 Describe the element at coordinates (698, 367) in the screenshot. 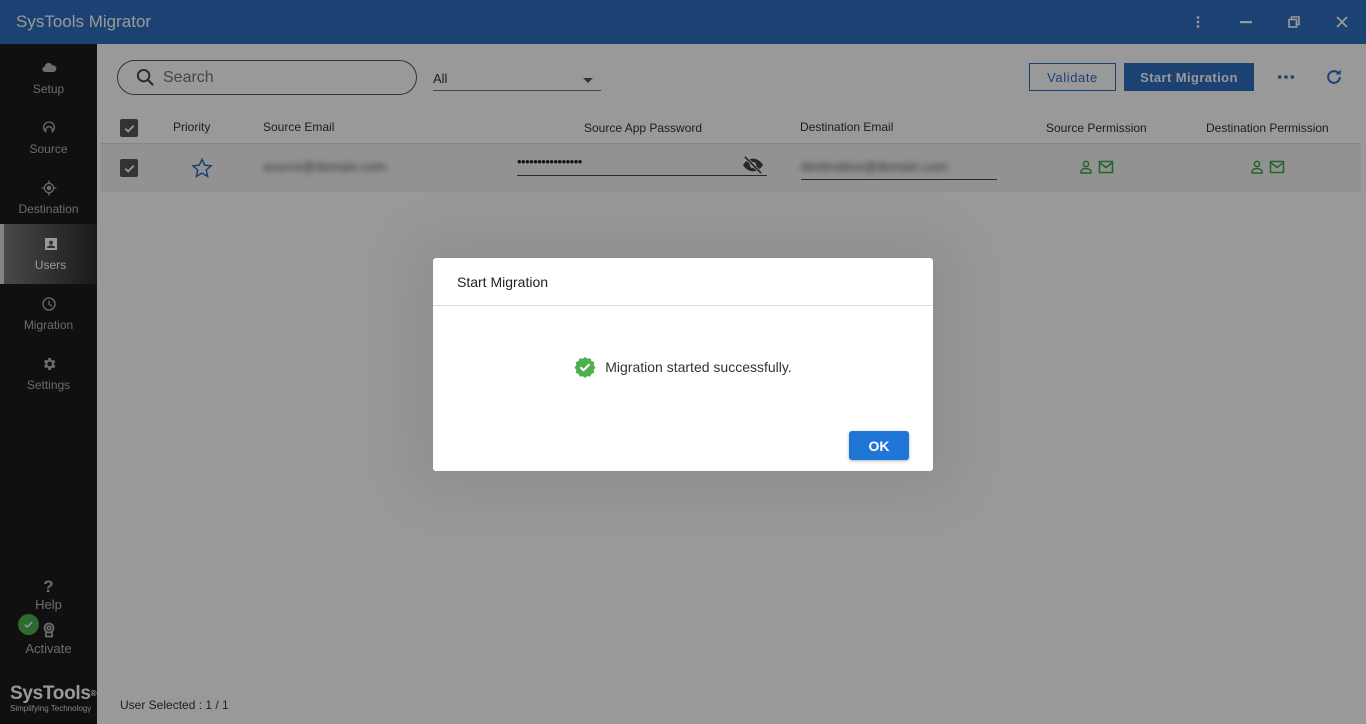

I see `dialog-message-text: Migration started successfully.` at that location.